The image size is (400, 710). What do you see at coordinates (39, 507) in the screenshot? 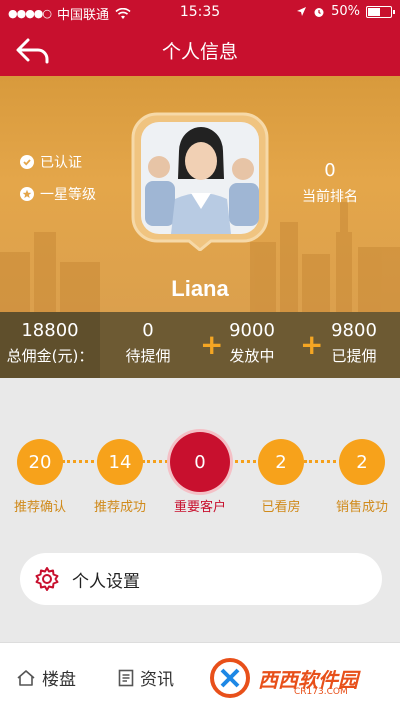
I see `step-label: 推荐确认` at bounding box center [39, 507].